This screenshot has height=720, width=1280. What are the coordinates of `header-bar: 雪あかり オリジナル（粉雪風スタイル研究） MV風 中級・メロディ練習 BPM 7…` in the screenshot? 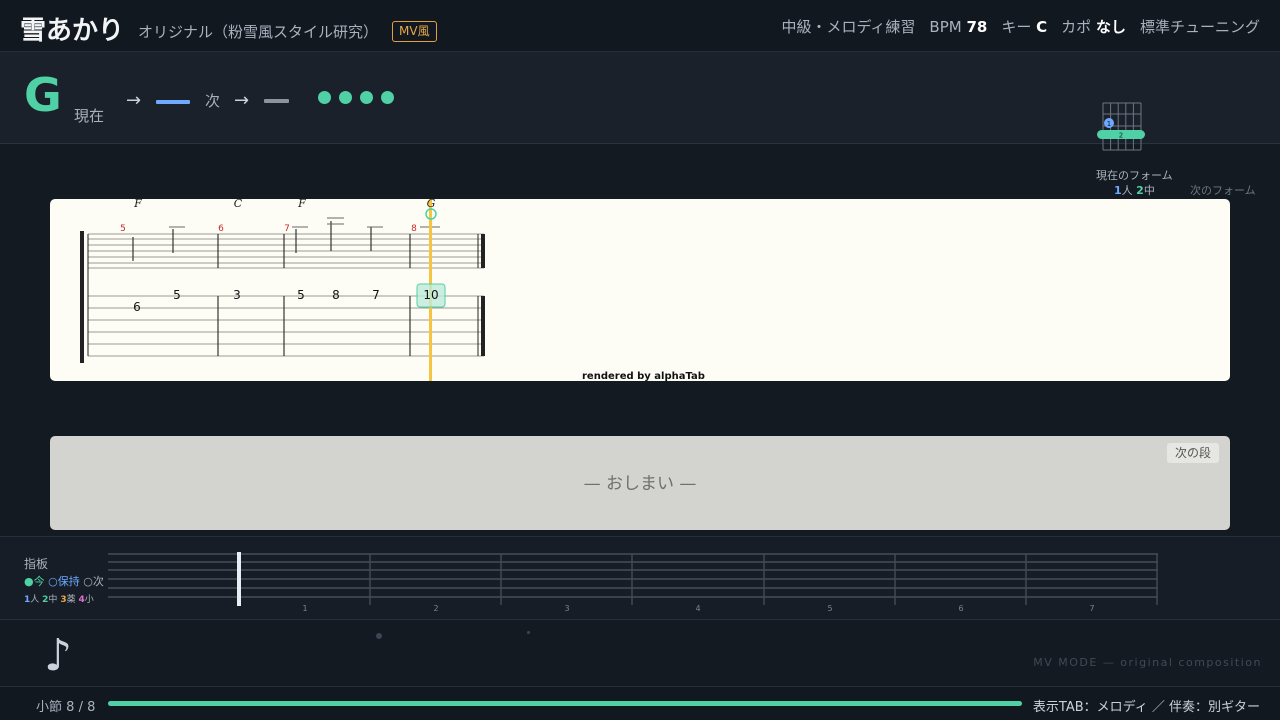 It's located at (640, 26).